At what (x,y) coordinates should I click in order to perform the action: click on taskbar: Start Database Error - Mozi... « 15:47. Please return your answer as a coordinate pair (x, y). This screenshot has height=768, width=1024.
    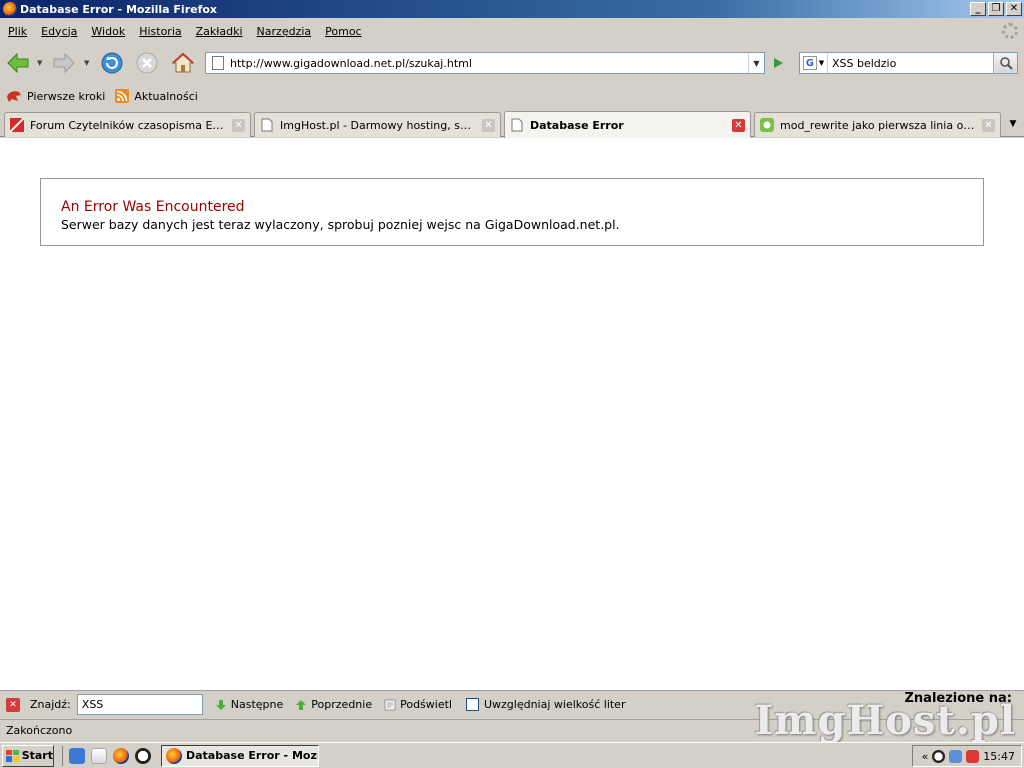
    Looking at the image, I should click on (512, 755).